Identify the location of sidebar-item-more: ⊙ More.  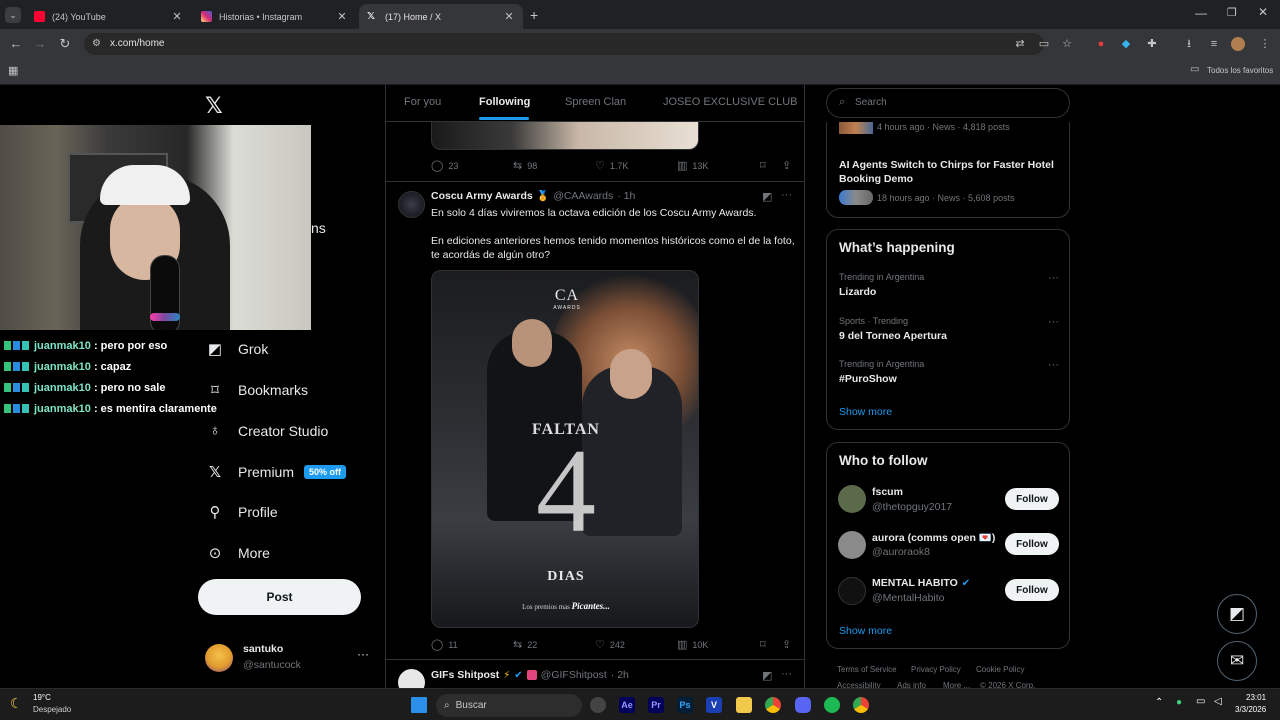
(237, 553).